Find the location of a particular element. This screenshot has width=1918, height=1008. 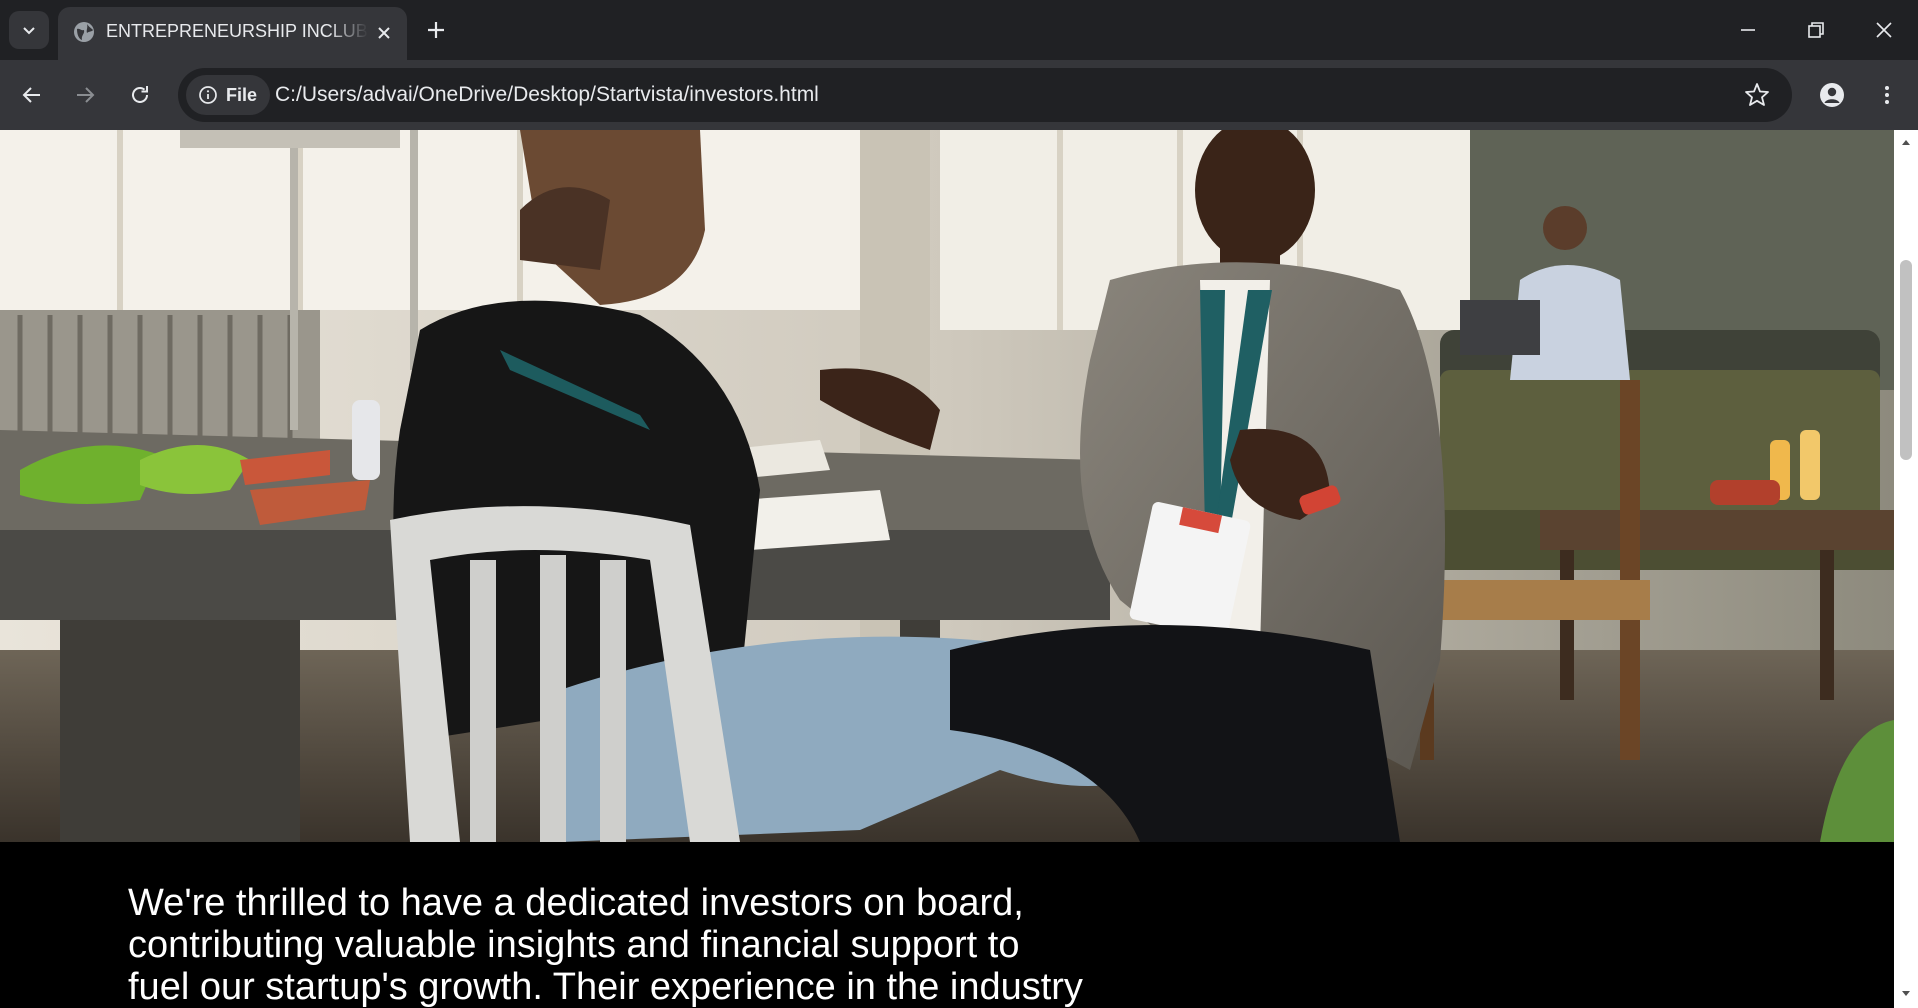

browser-tab: ENTREPRENEURSHIP INCLUBLAB is located at coordinates (232, 33).